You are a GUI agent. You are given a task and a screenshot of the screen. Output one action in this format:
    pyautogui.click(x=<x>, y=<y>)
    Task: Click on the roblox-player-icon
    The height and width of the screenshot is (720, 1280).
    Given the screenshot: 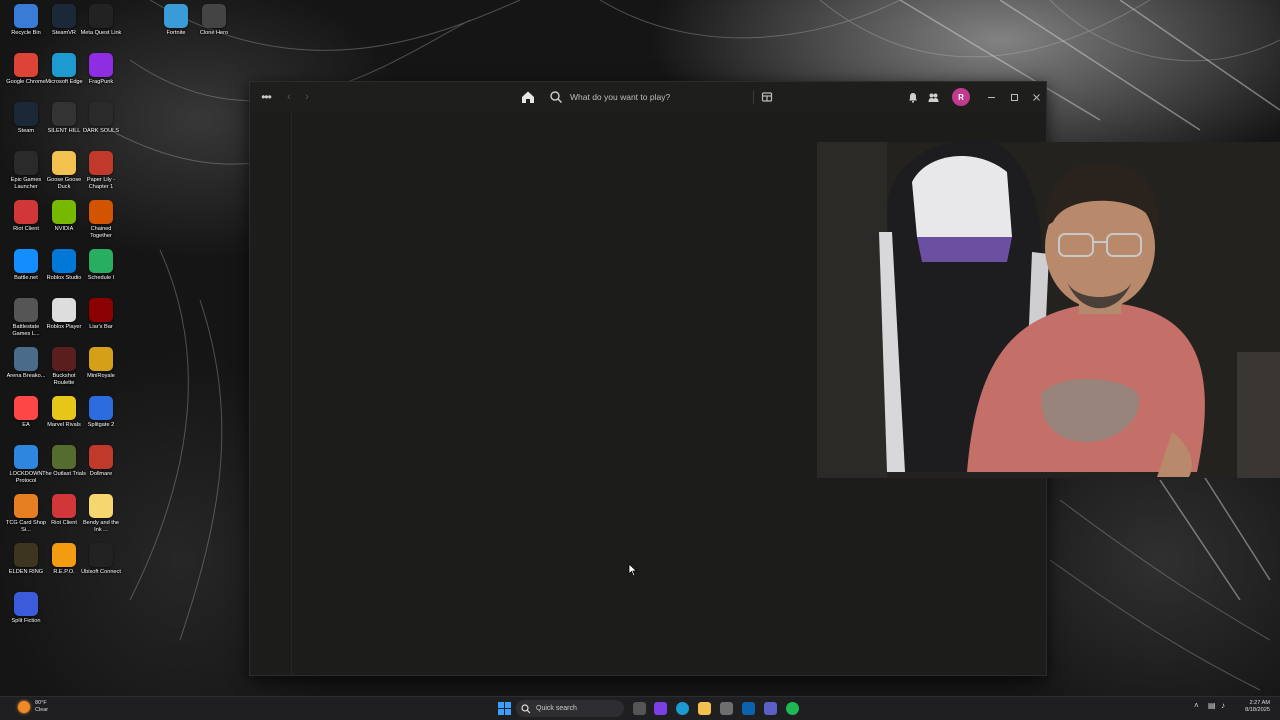 What is the action you would take?
    pyautogui.click(x=64, y=310)
    